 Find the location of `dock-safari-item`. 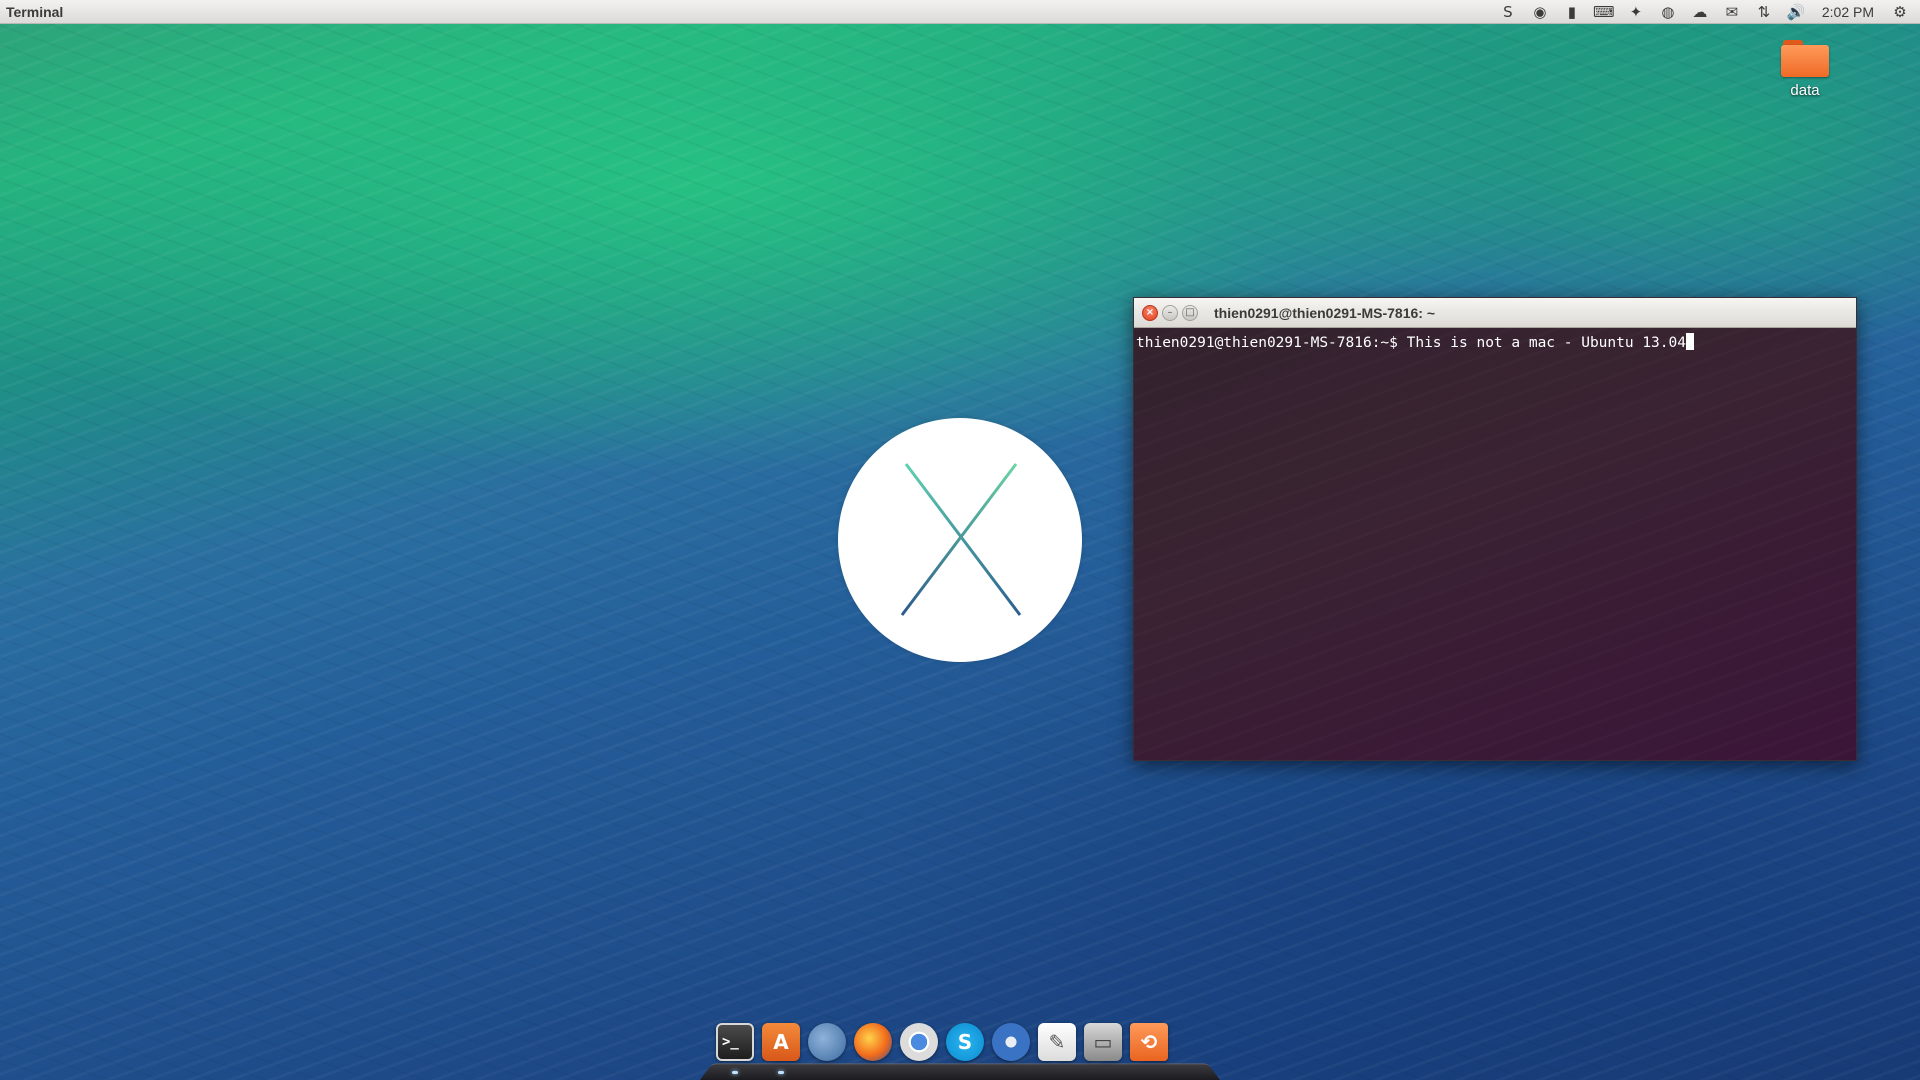

dock-safari-item is located at coordinates (1011, 1042).